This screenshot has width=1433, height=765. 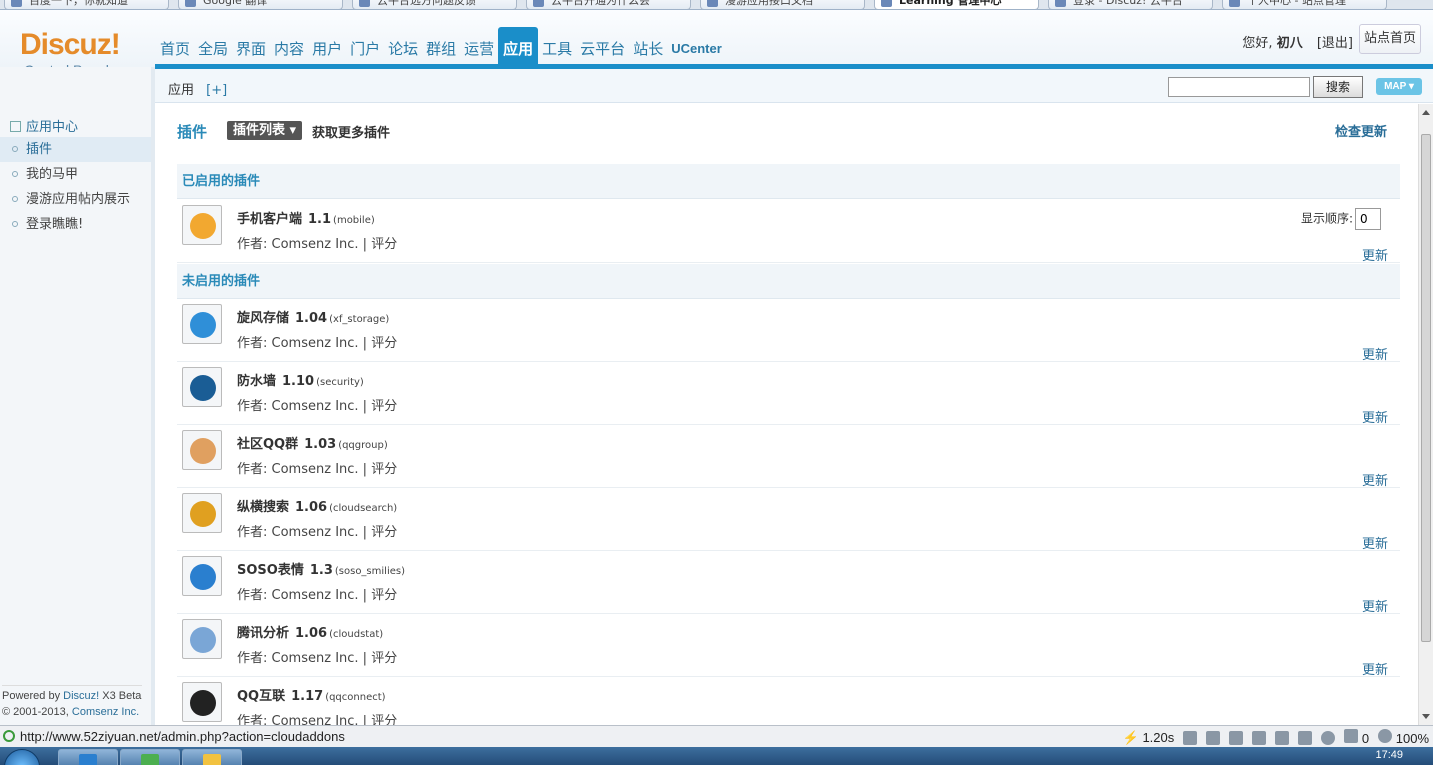 I want to click on home-icon, so click(x=1282, y=737).